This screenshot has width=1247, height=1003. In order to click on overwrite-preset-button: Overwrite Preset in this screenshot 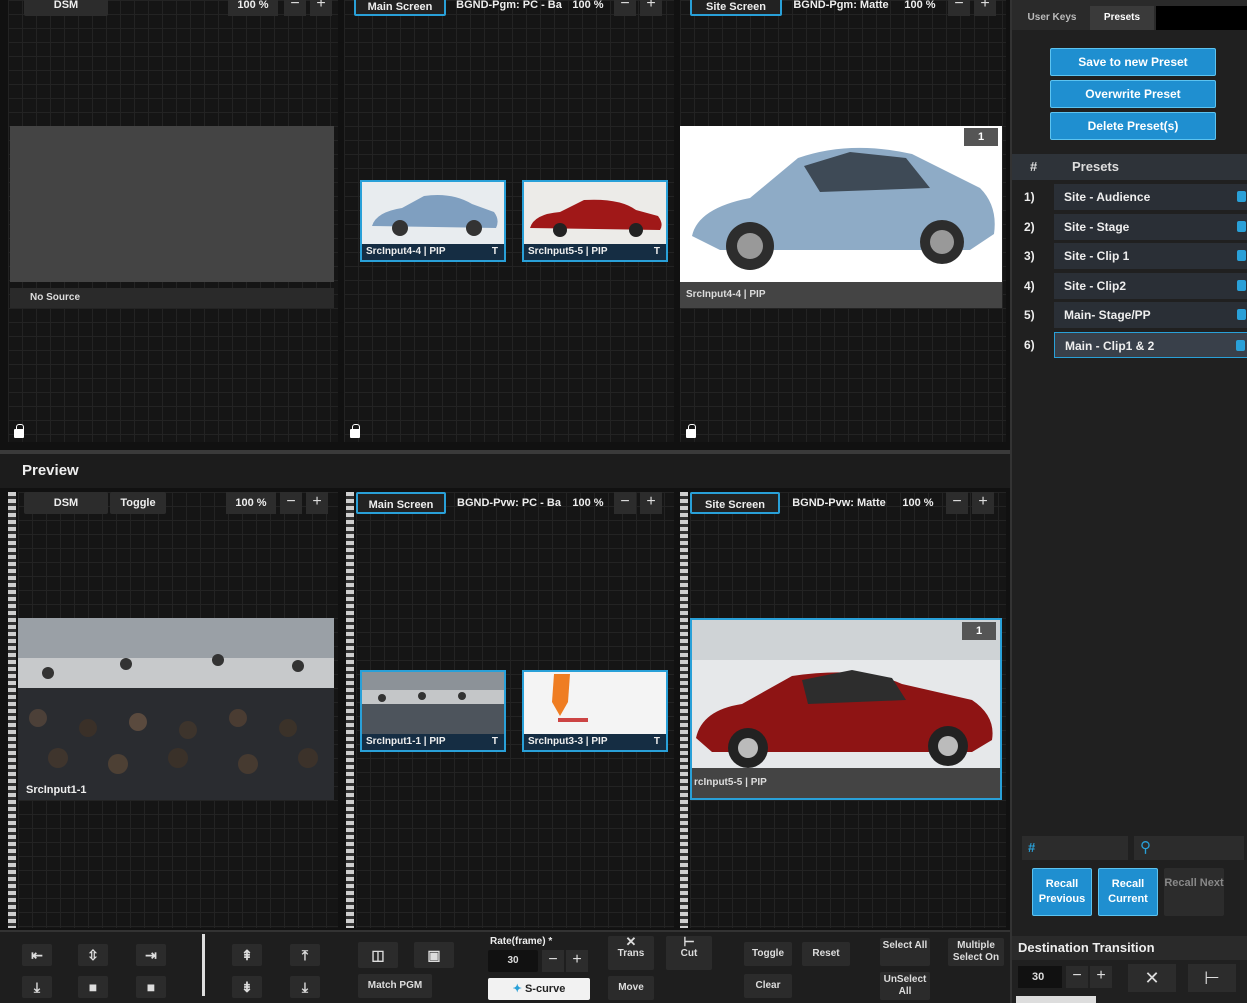, I will do `click(1133, 94)`.